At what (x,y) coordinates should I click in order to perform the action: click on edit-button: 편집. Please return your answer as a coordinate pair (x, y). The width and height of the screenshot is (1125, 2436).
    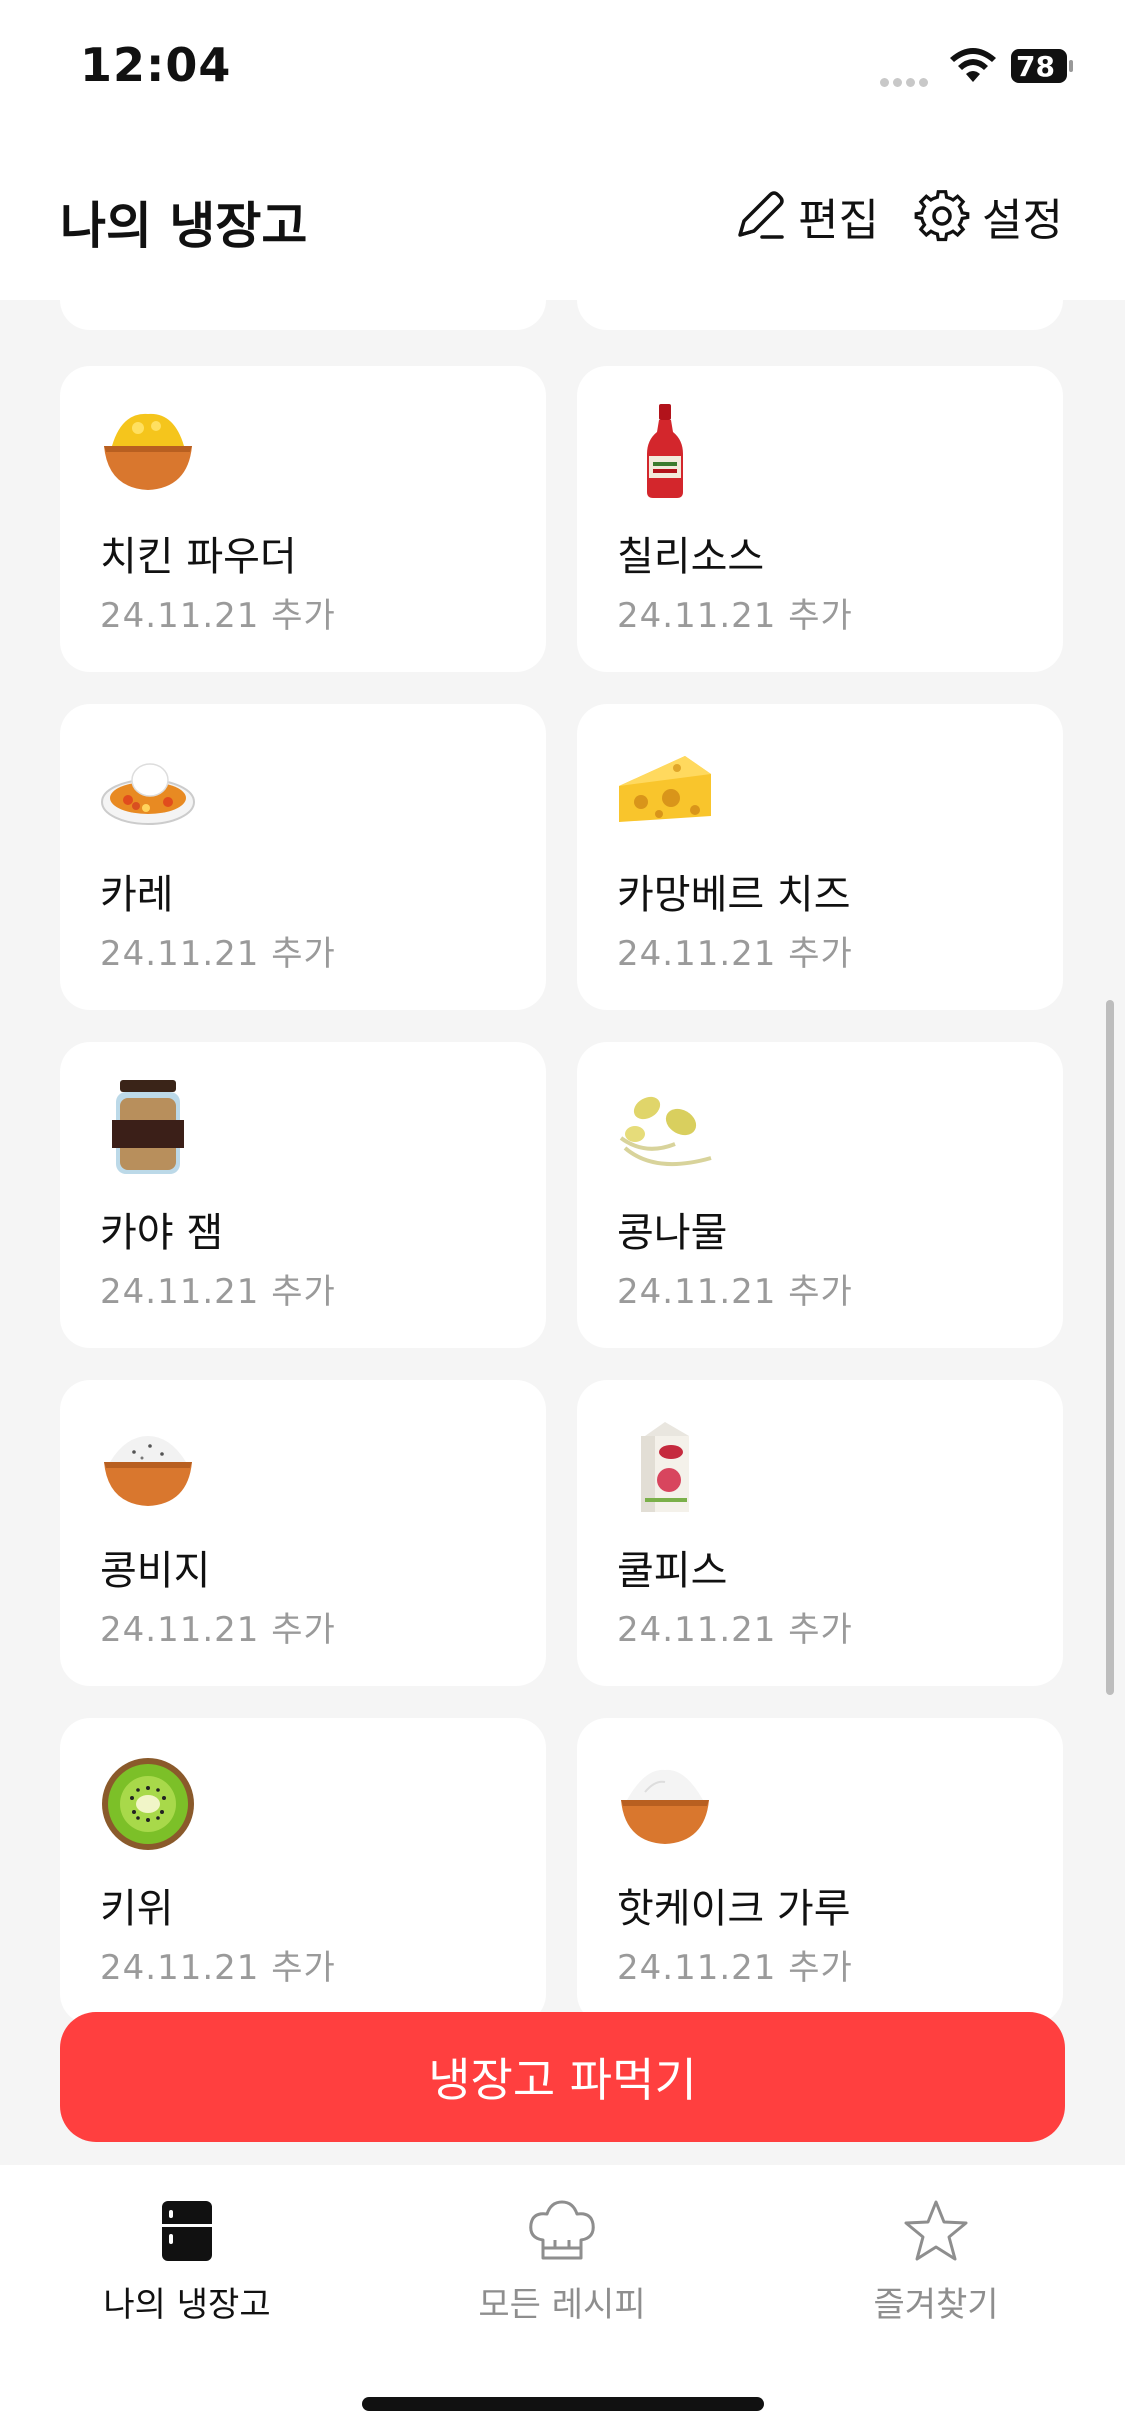
    Looking at the image, I should click on (805, 216).